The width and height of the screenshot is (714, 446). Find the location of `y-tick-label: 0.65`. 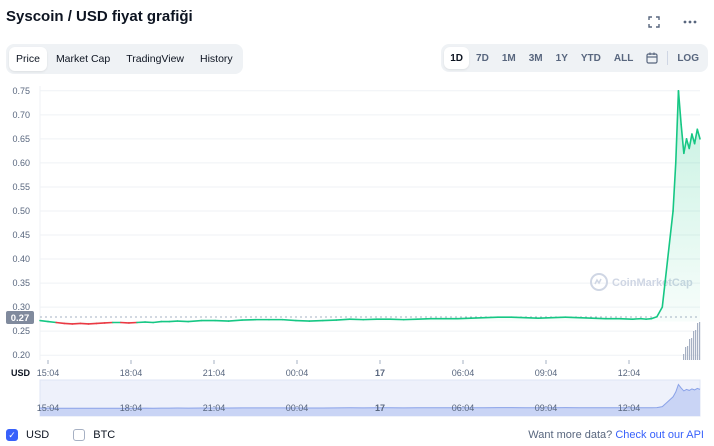

y-tick-label: 0.65 is located at coordinates (21, 139).